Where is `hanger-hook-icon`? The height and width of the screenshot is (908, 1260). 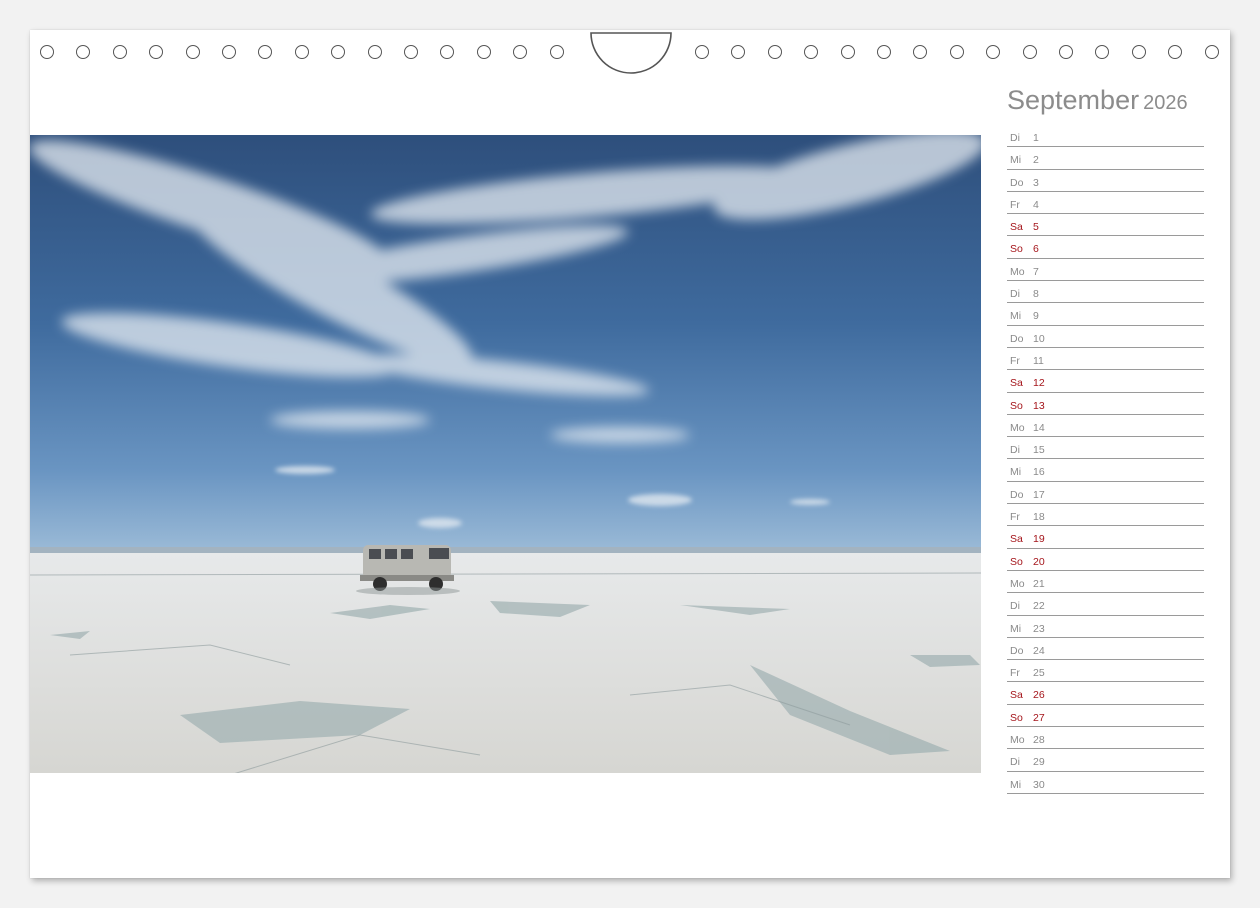 hanger-hook-icon is located at coordinates (631, 52).